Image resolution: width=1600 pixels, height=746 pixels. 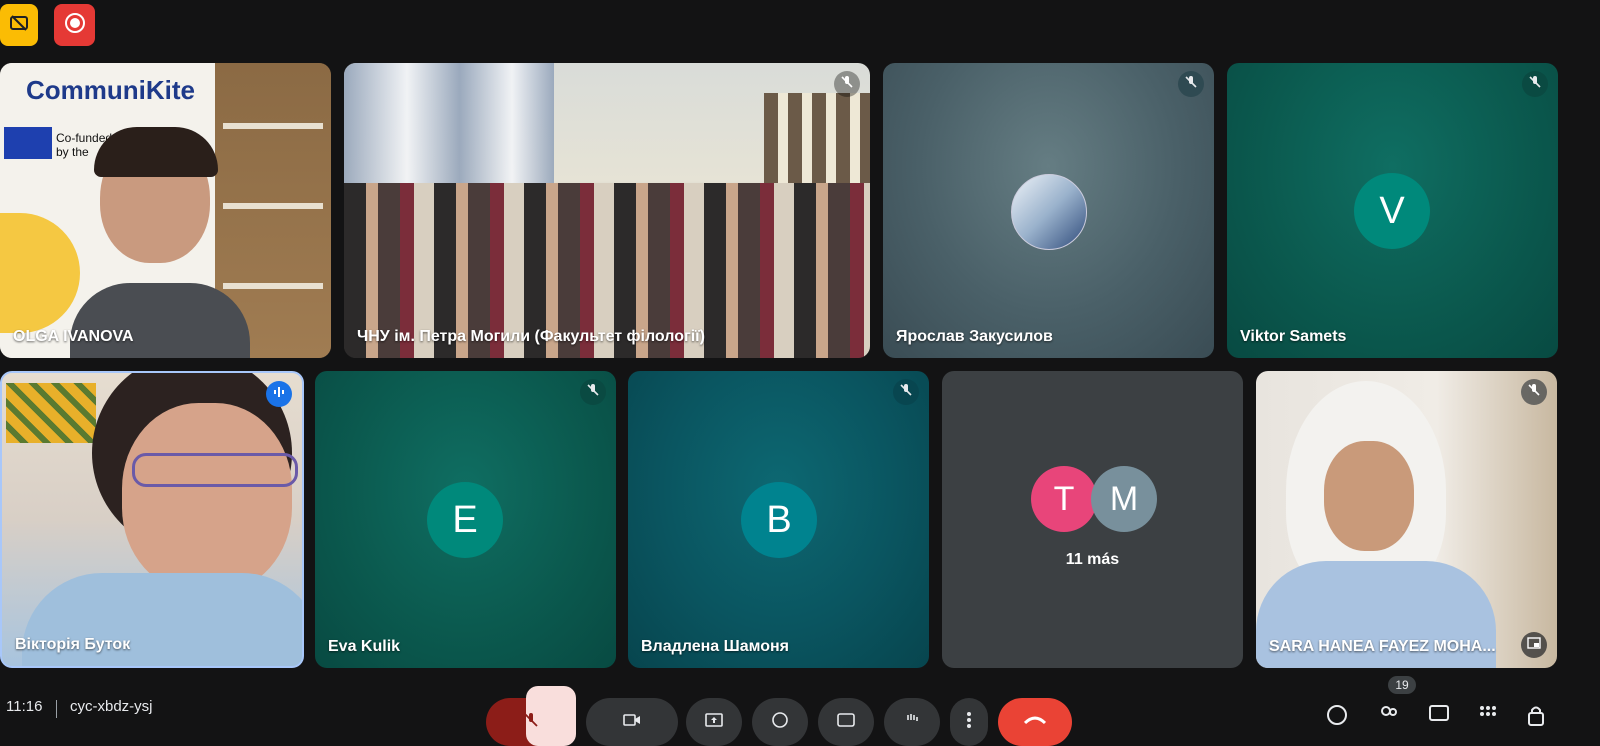 I want to click on mic-button, so click(x=531, y=716).